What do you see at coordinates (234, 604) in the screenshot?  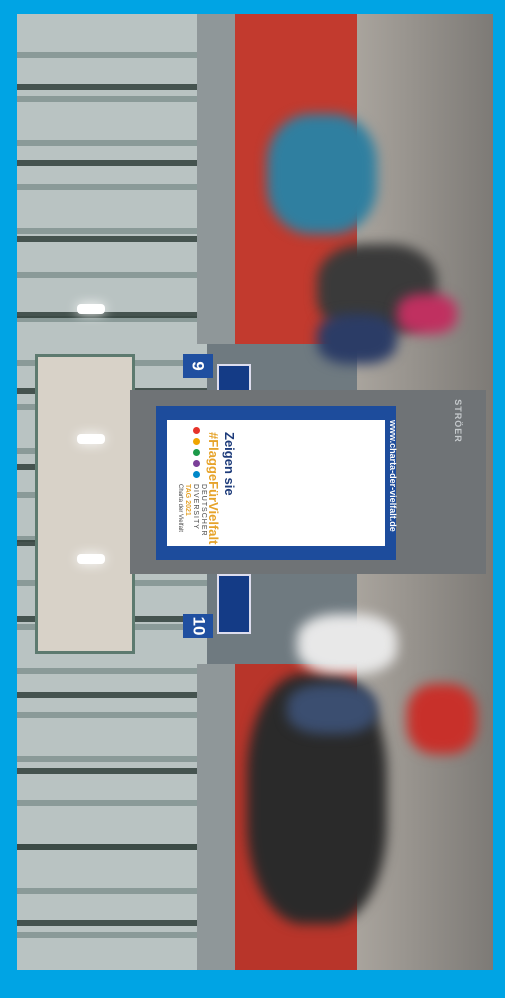 I see `departure-board` at bounding box center [234, 604].